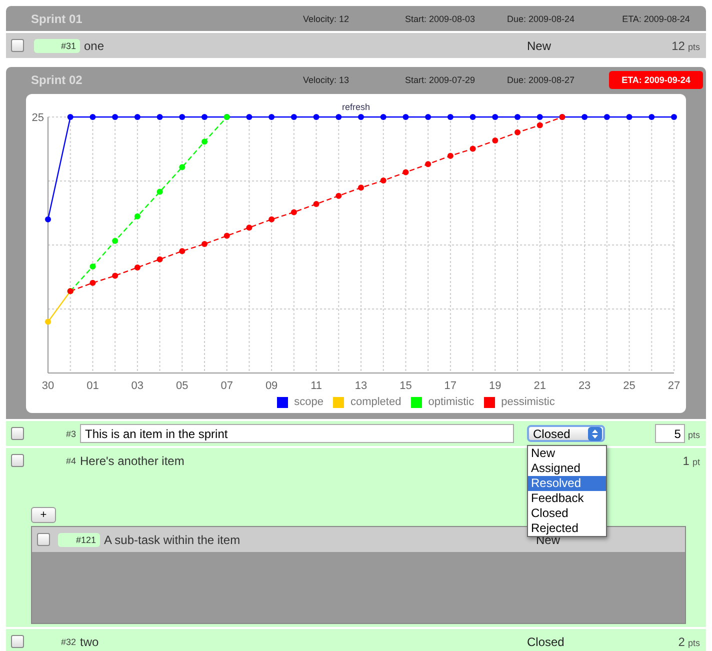 The image size is (712, 651). What do you see at coordinates (137, 386) in the screenshot?
I see `x-tick-label: 03` at bounding box center [137, 386].